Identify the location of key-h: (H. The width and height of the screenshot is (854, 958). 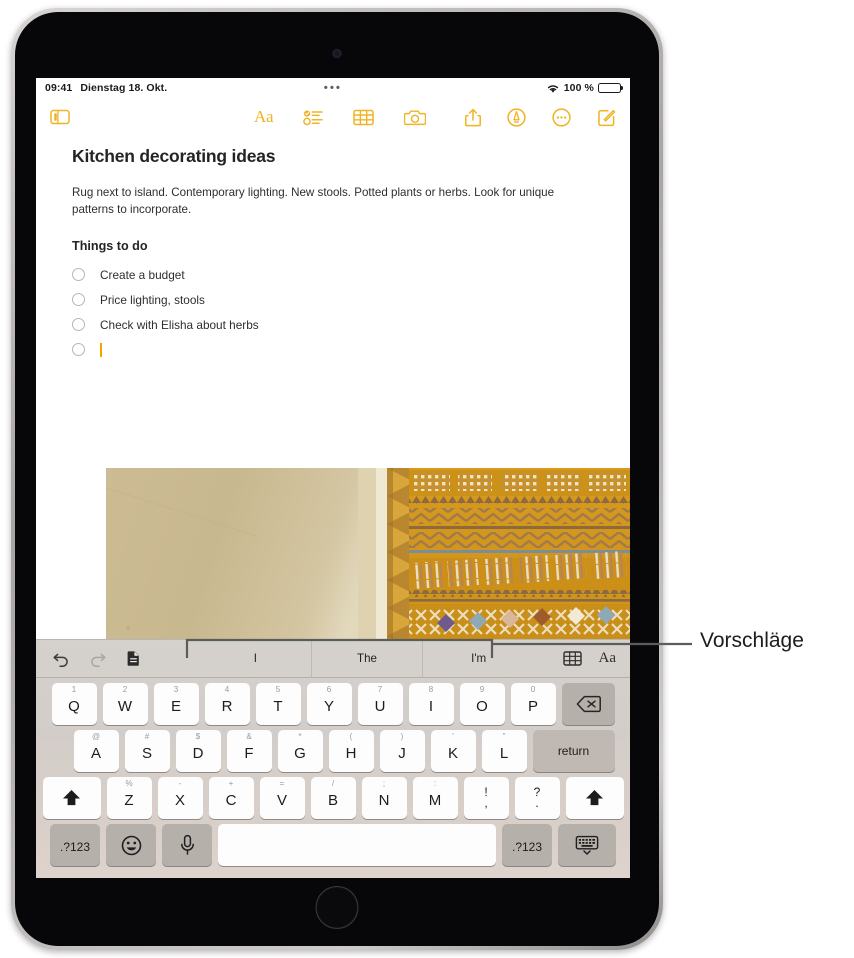
(351, 751).